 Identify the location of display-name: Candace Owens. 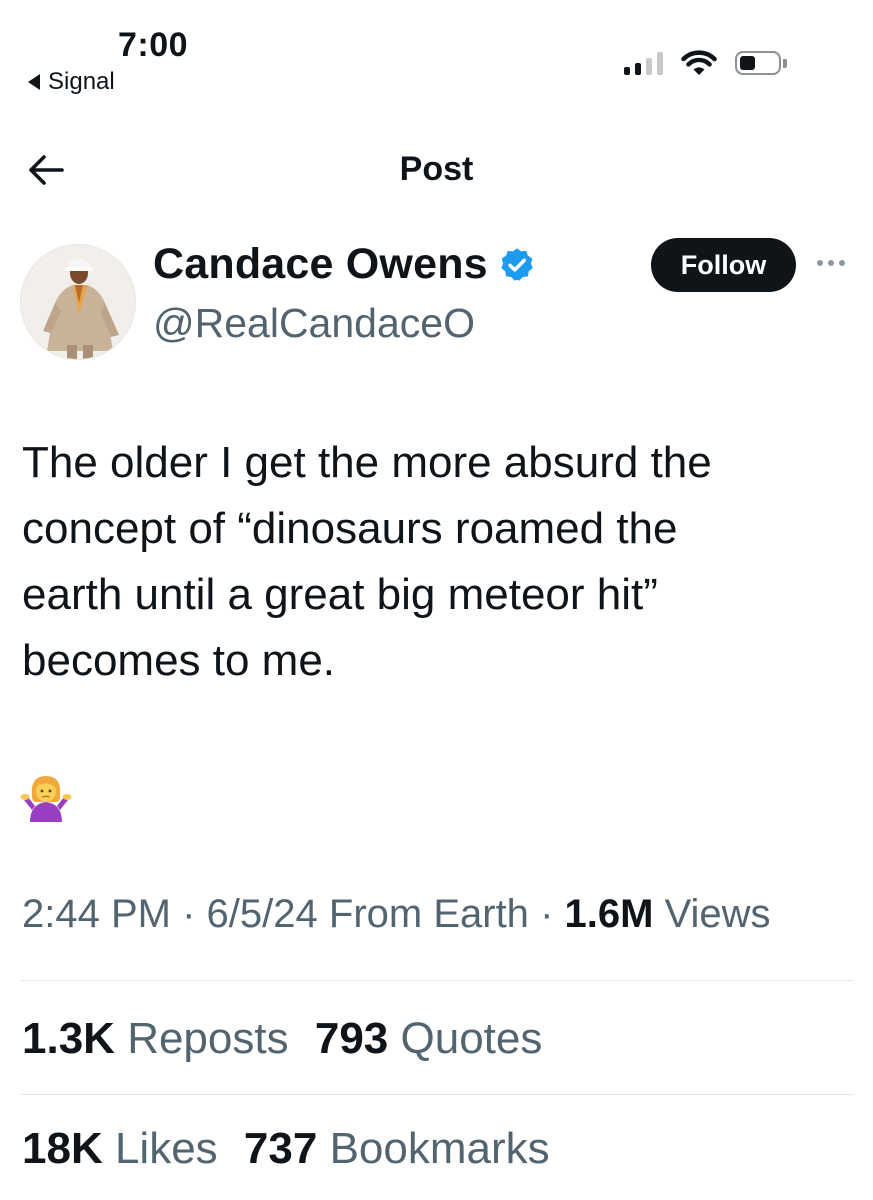
(320, 264).